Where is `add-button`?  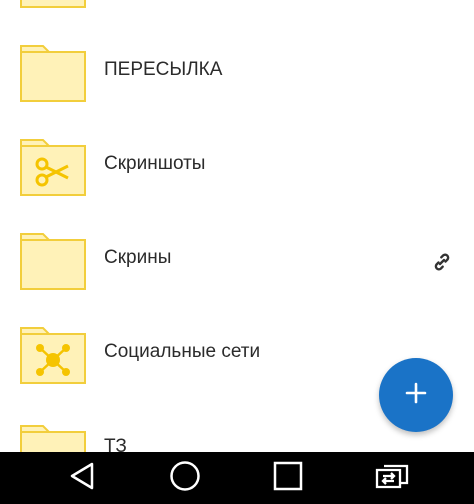
add-button is located at coordinates (416, 395).